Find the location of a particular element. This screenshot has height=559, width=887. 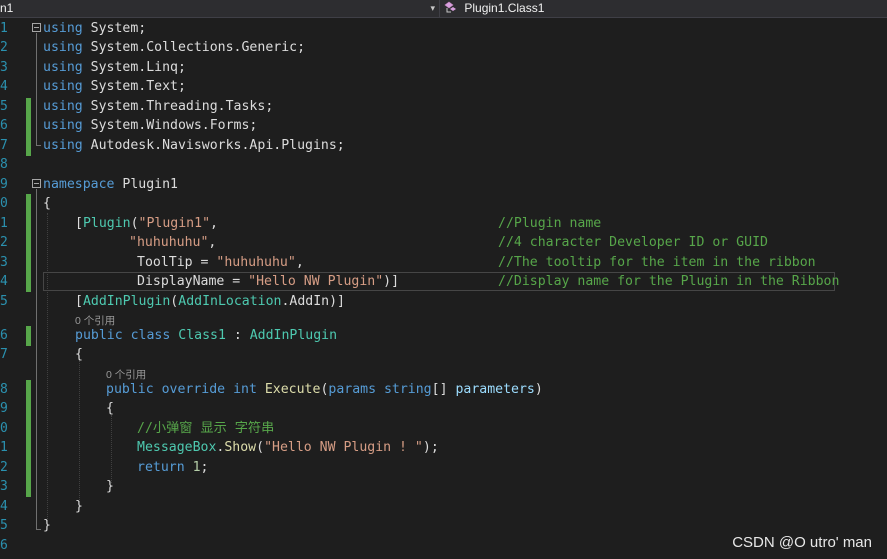

code-line: ToolTip = "huhuhuhu", is located at coordinates (220, 262).